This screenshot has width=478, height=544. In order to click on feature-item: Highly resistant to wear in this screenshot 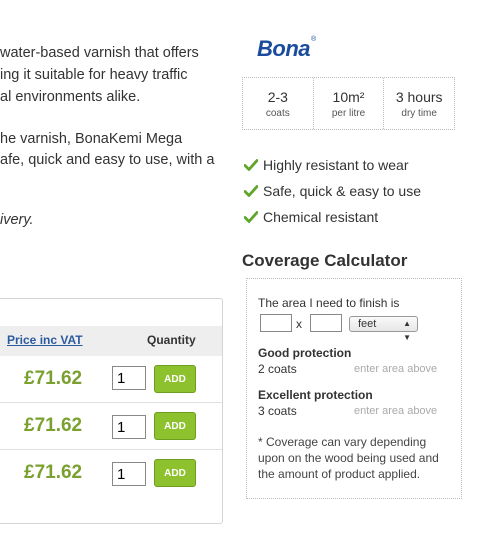, I will do `click(332, 165)`.